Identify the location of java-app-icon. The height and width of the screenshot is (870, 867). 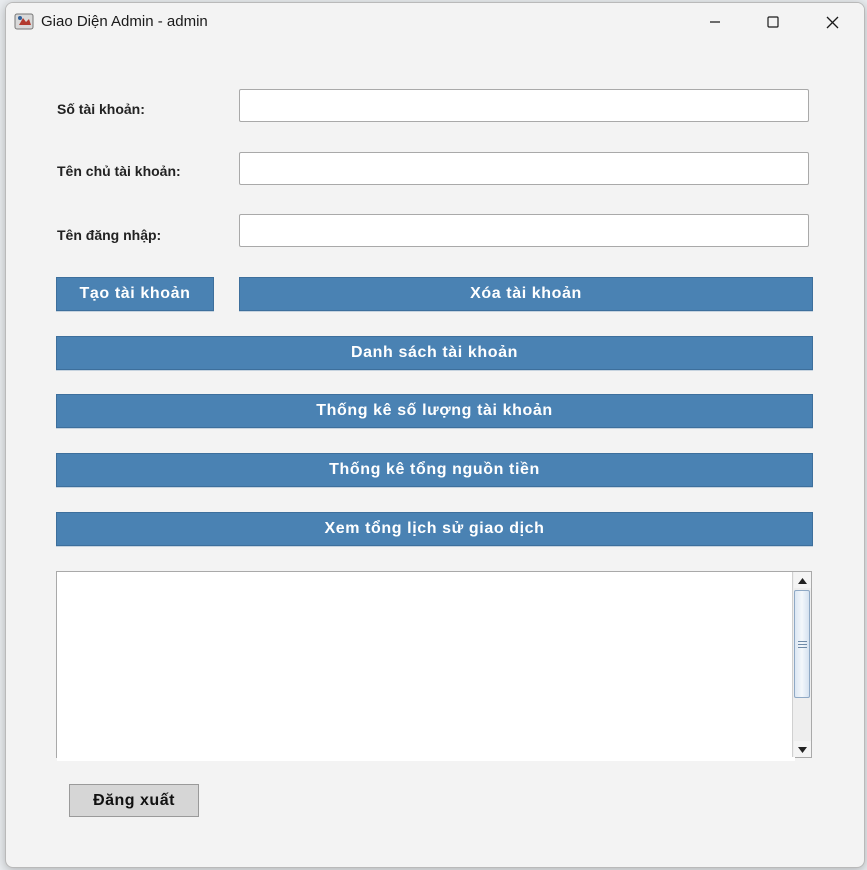
(24, 21).